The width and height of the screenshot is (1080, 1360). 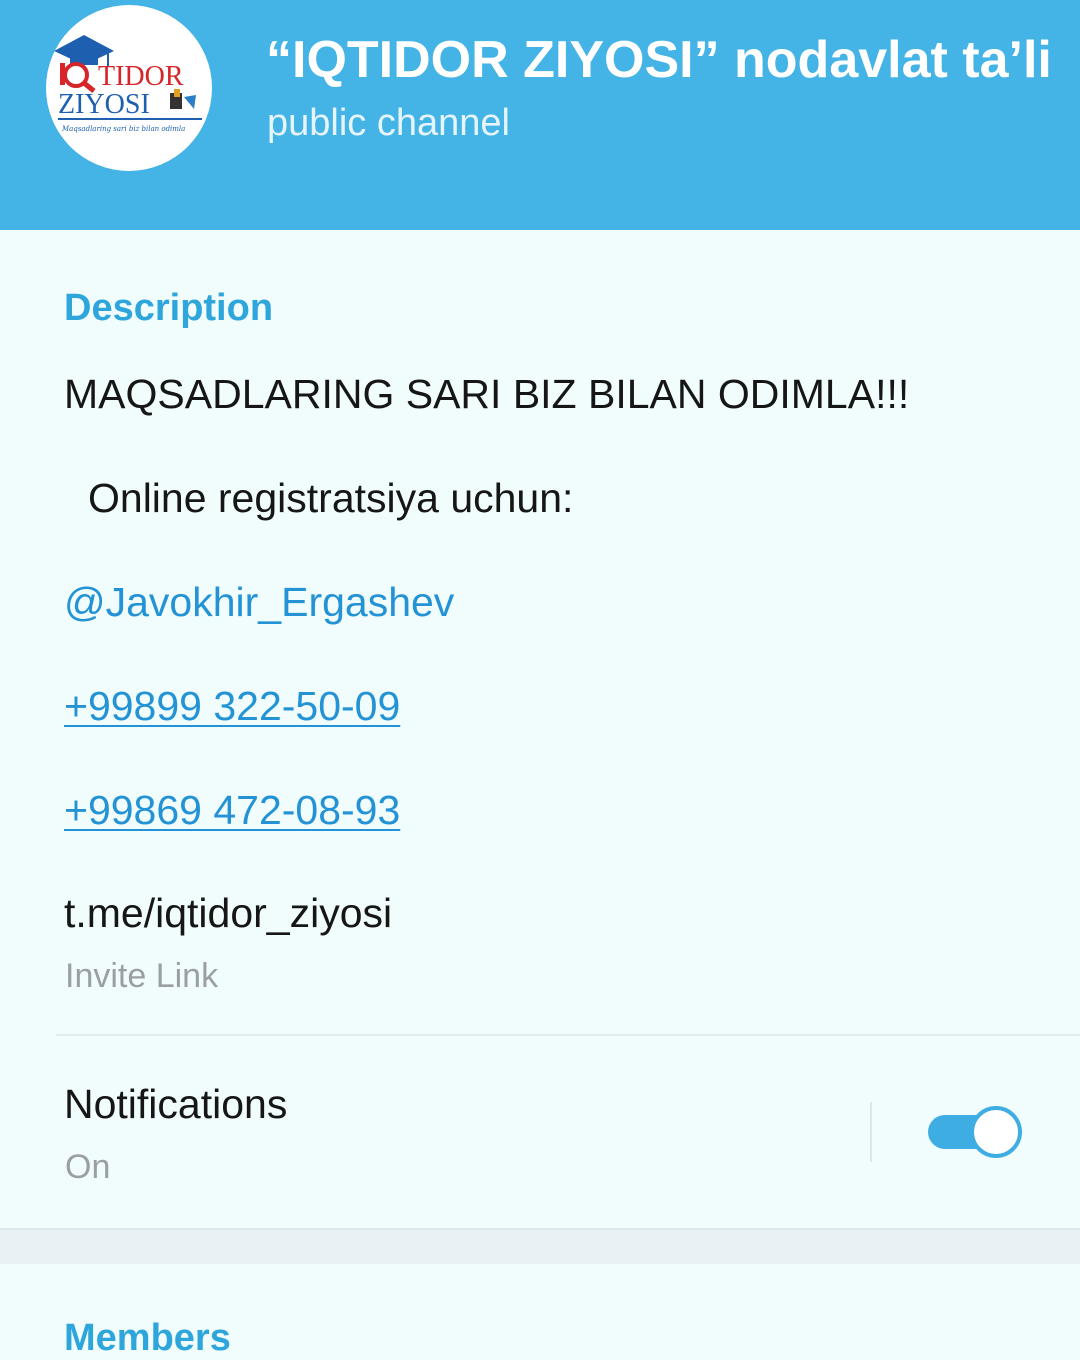 What do you see at coordinates (540, 1246) in the screenshot?
I see `section-gap` at bounding box center [540, 1246].